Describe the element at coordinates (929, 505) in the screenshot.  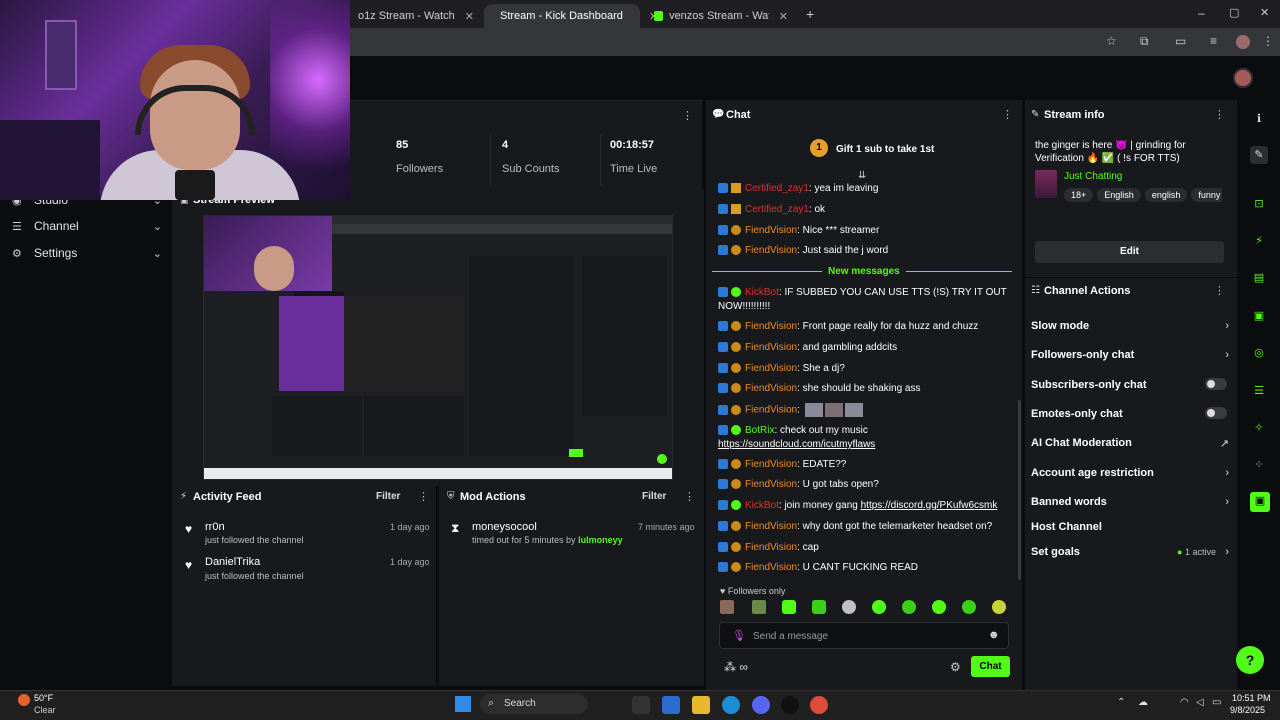
I see `chat-link: https://discord.gg/PKufw6csmk` at that location.